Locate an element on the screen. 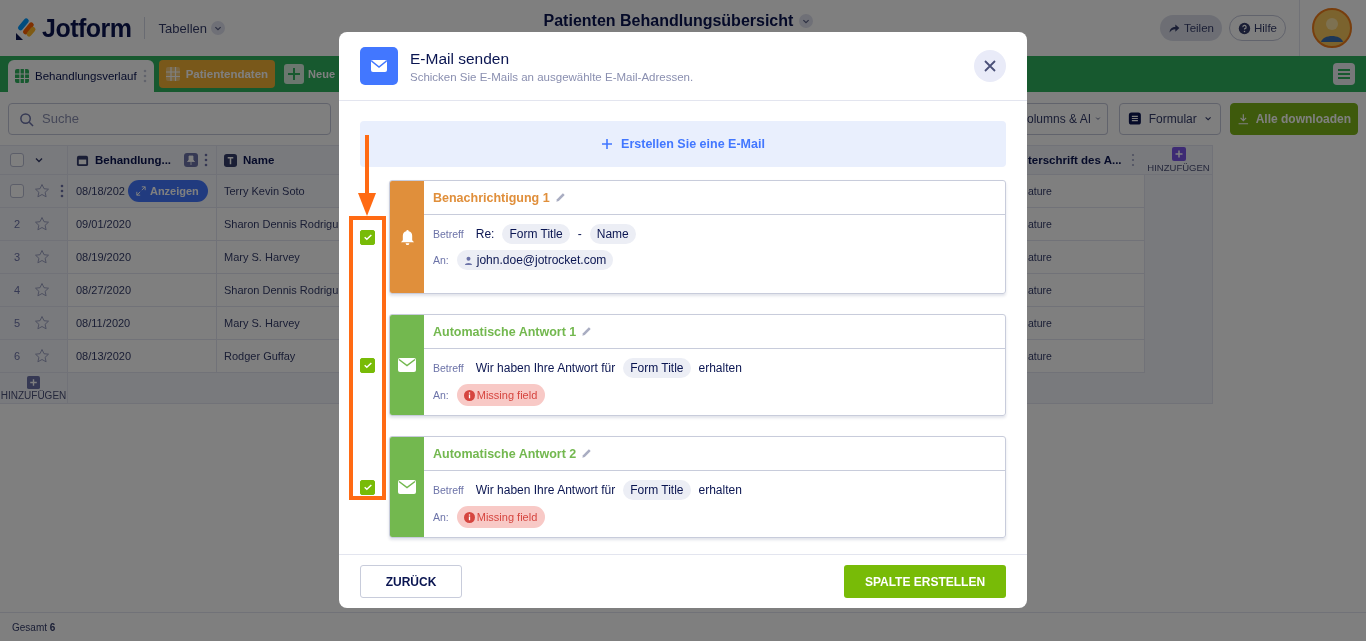 This screenshot has width=1366, height=641. close-icon is located at coordinates (990, 66).